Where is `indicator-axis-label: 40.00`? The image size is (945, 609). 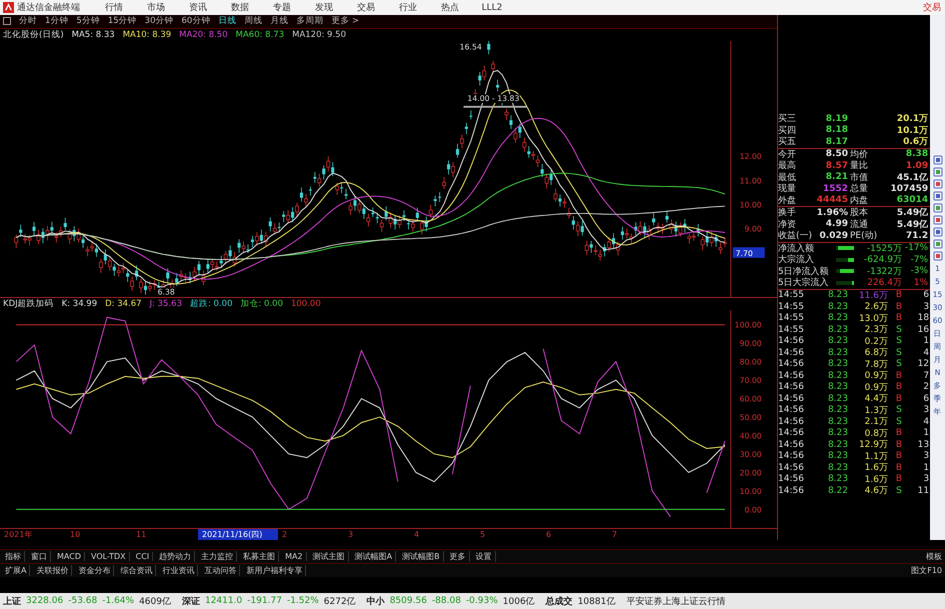 indicator-axis-label: 40.00 is located at coordinates (751, 436).